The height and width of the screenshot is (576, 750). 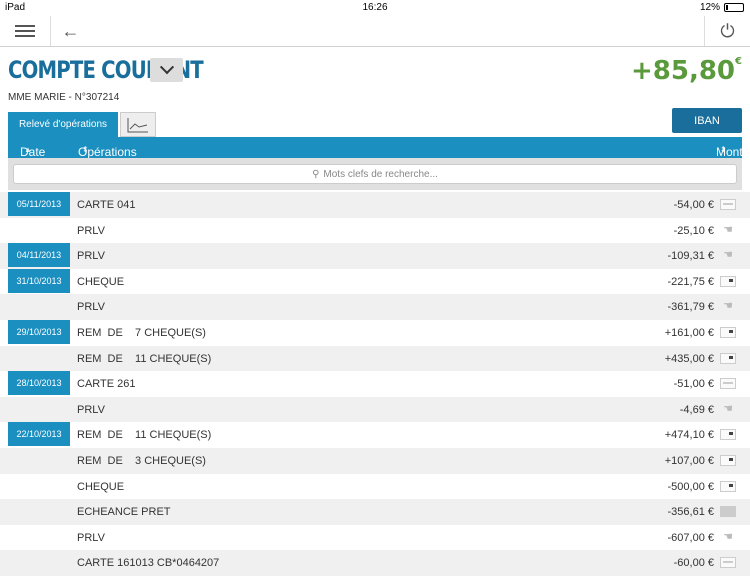 I want to click on table-row: PRLV -4,69 € ☚, so click(x=375, y=409).